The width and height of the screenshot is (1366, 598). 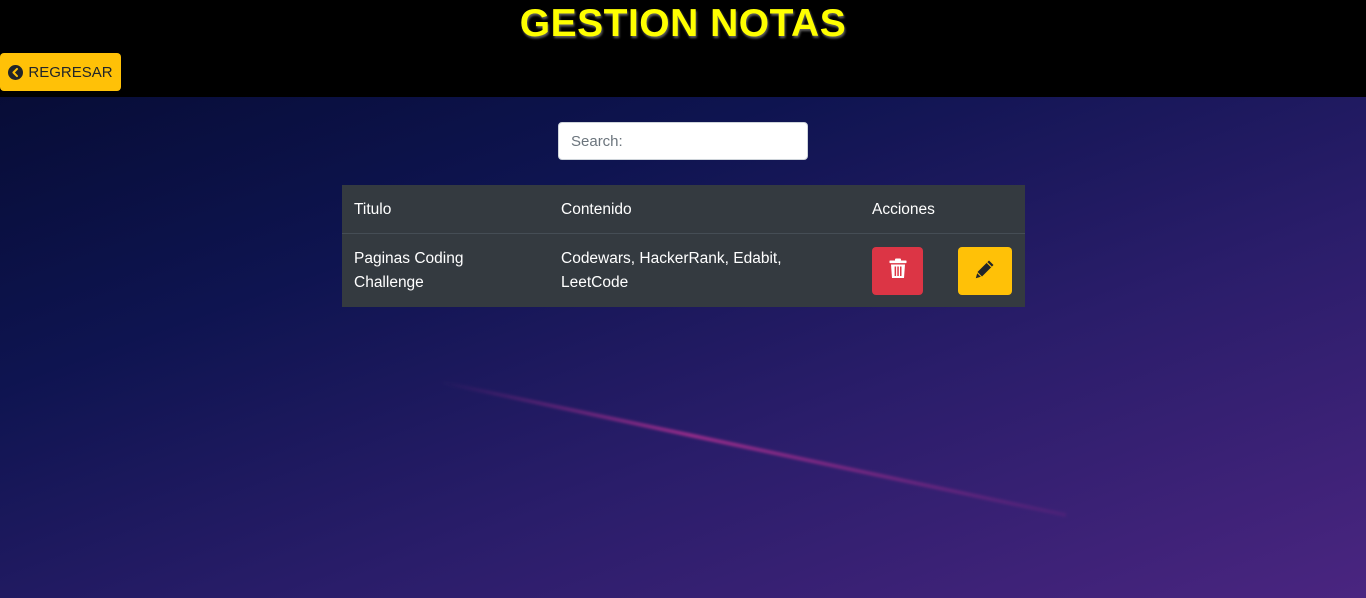 I want to click on background-light-streak, so click(x=753, y=449).